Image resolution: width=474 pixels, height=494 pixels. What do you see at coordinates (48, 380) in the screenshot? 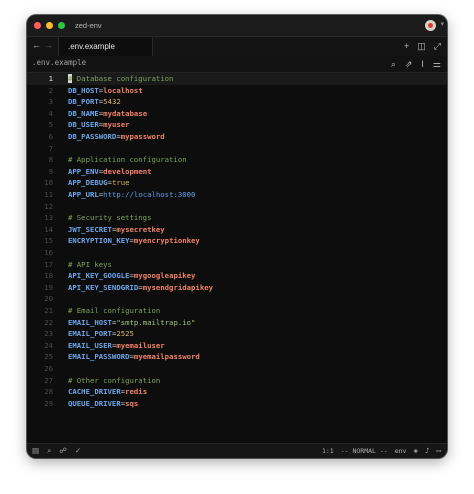
I see `line-number: 27` at bounding box center [48, 380].